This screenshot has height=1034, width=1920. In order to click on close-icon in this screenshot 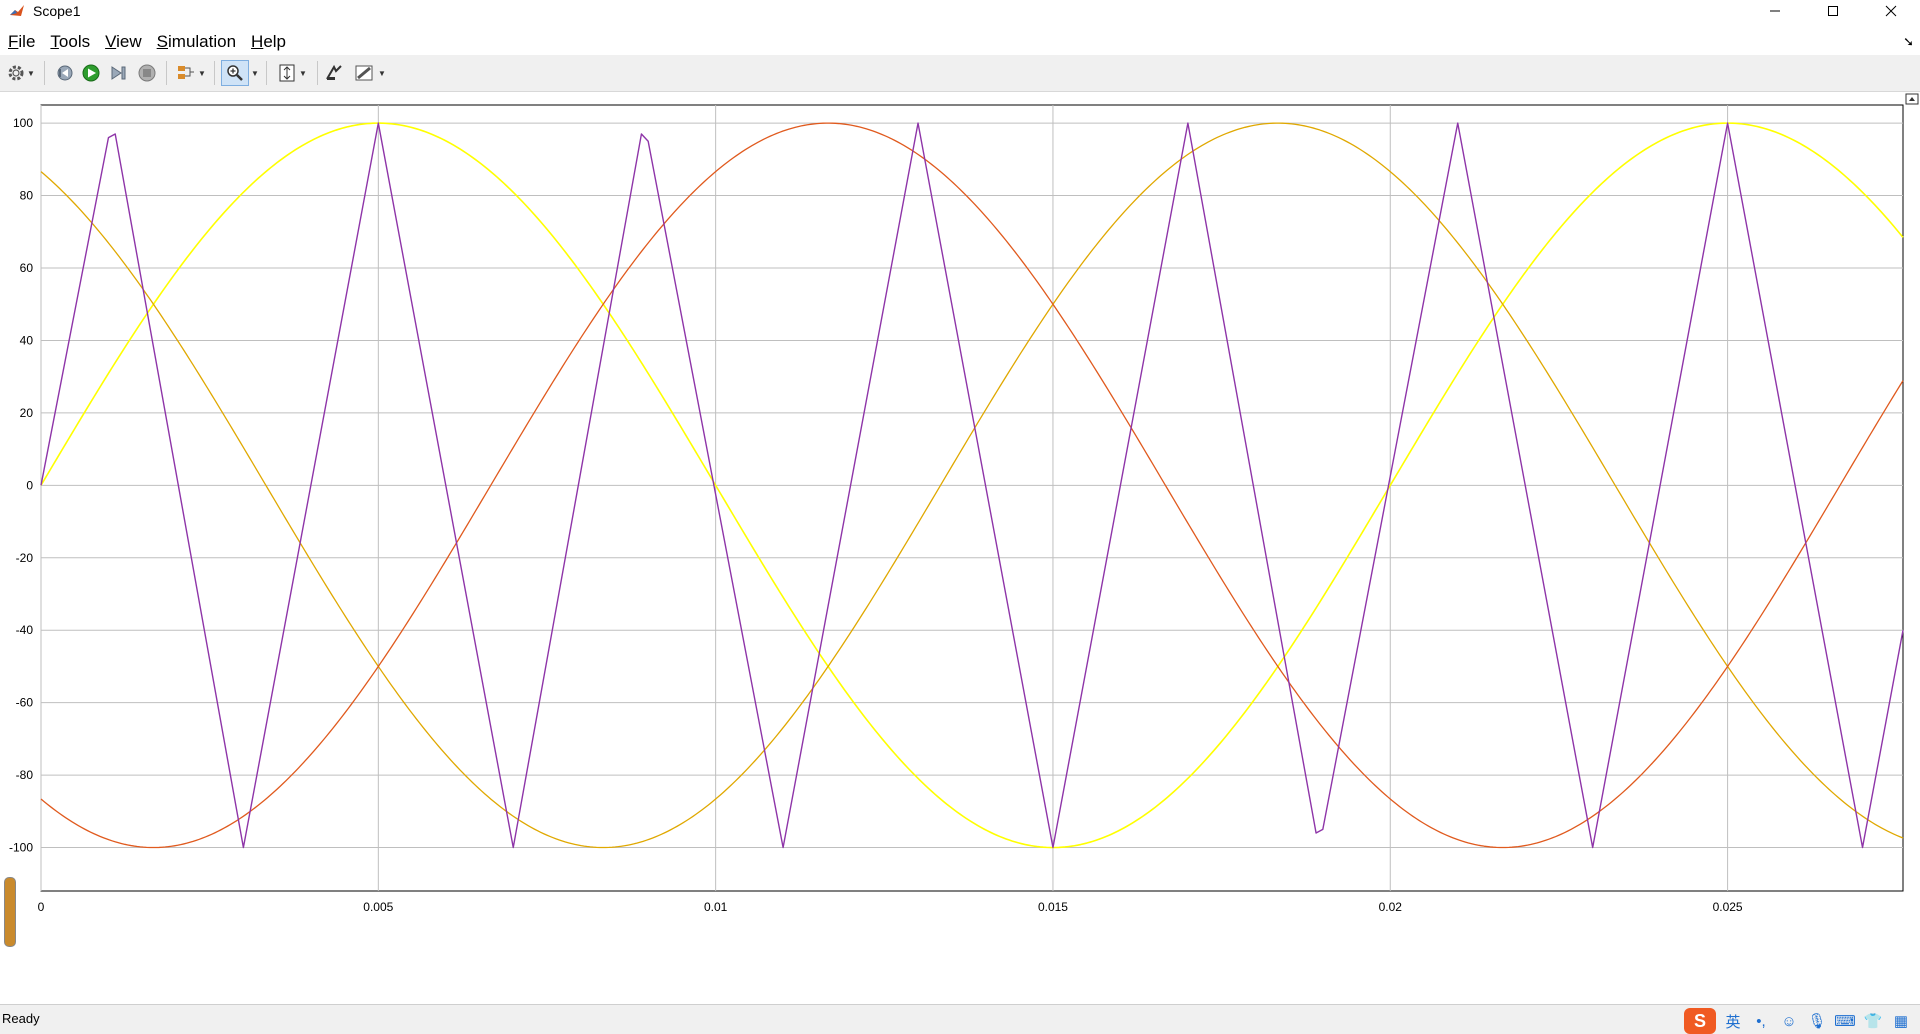, I will do `click(1891, 11)`.